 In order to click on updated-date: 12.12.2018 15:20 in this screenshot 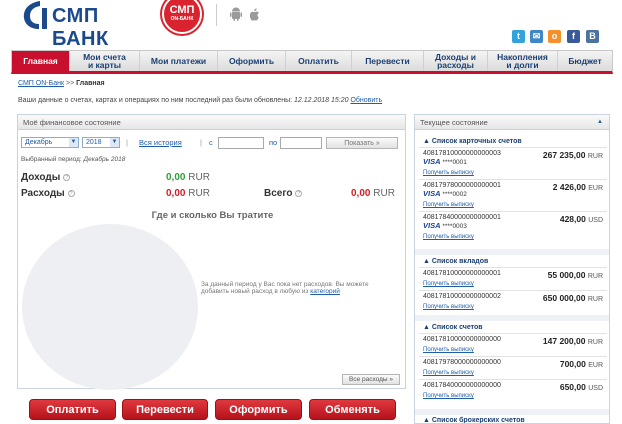, I will do `click(321, 100)`.